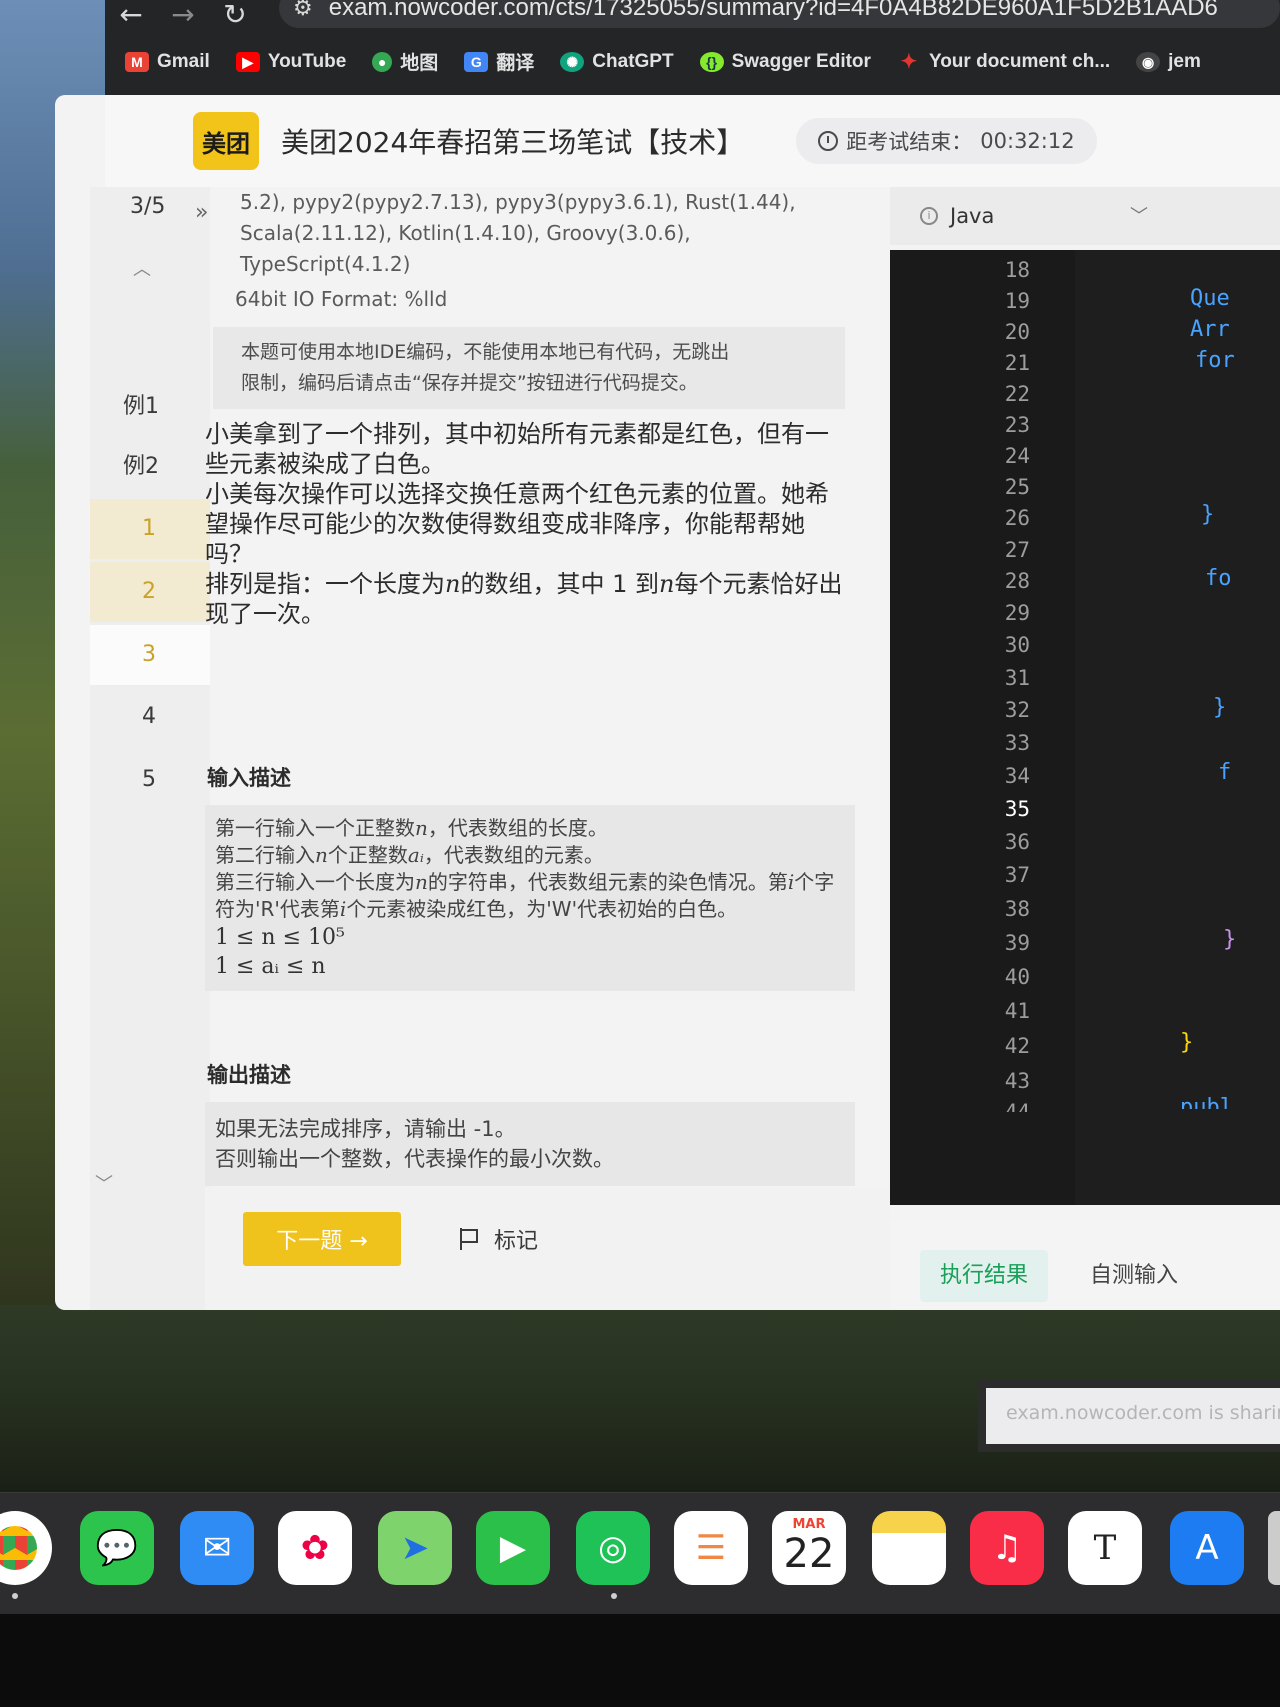  I want to click on line-number: 28, so click(1017, 581).